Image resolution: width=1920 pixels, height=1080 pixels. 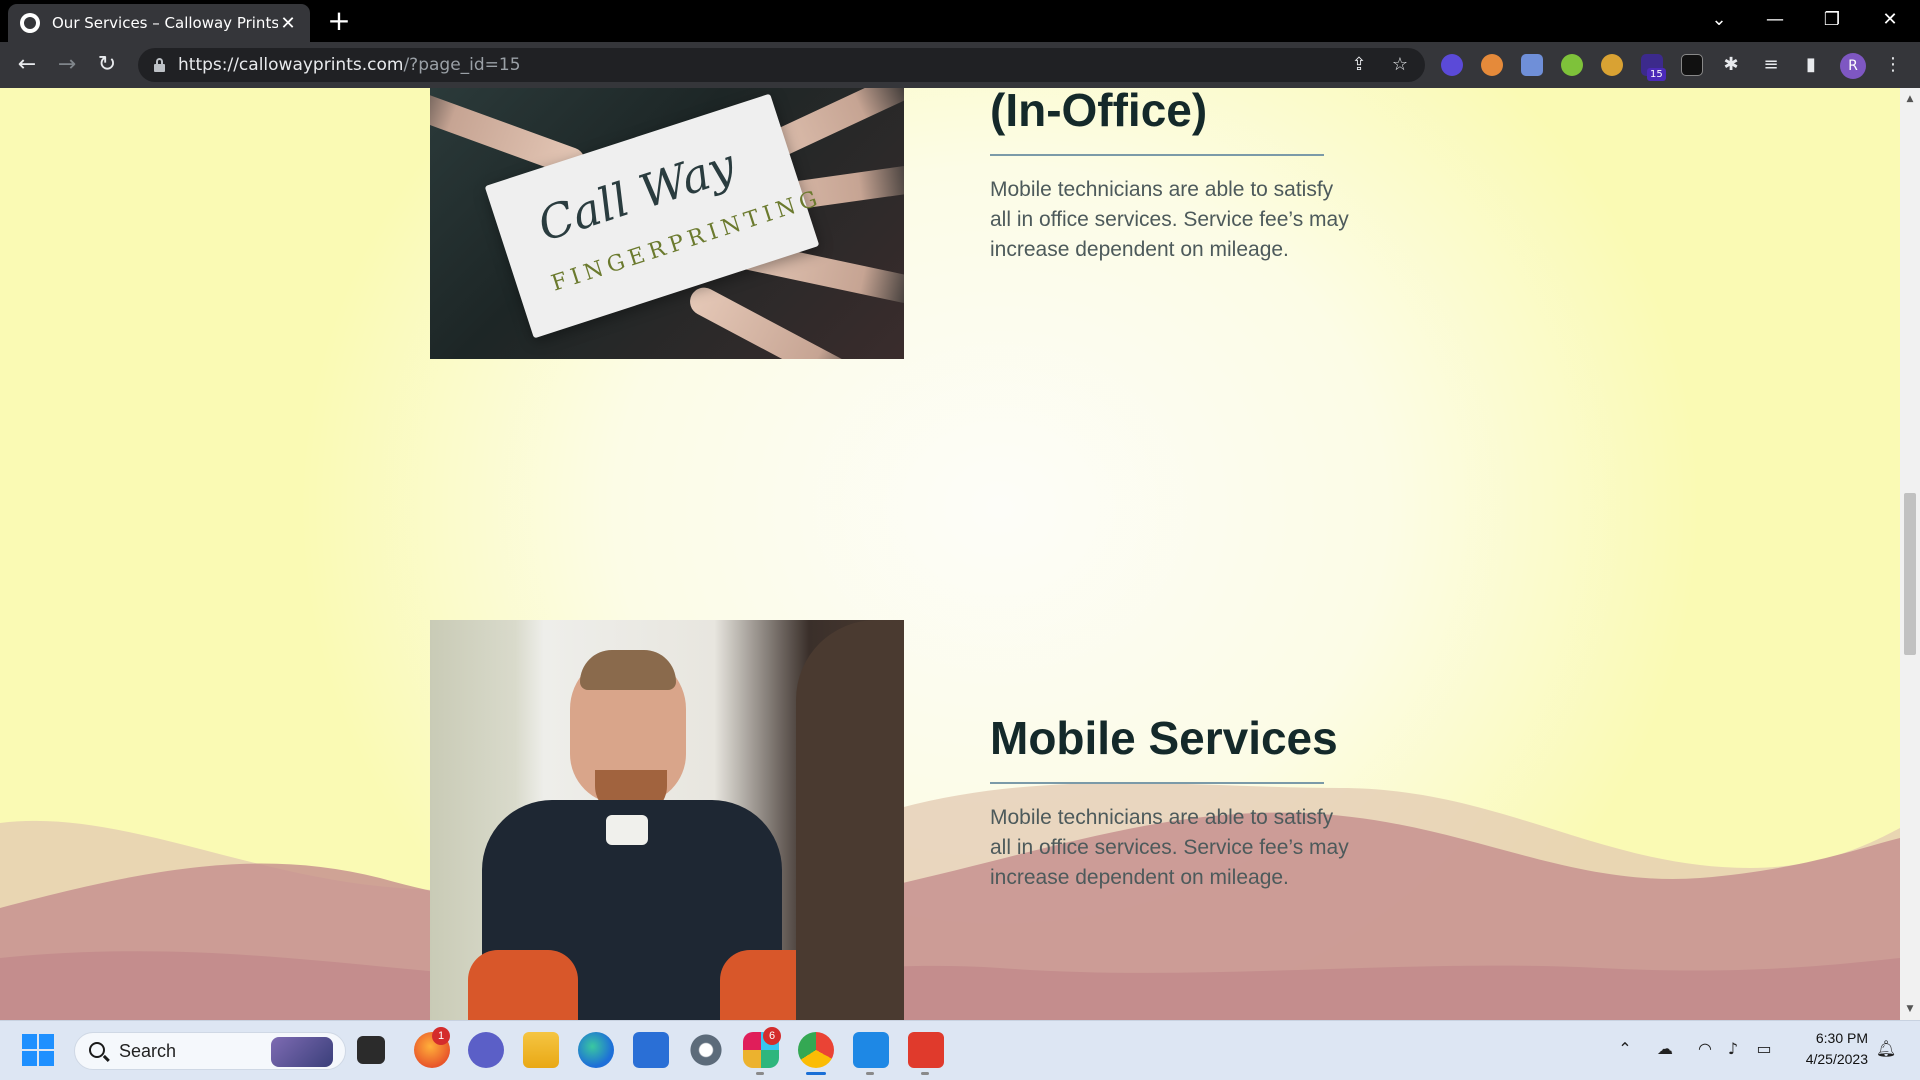 I want to click on tab-title: Our Services – Calloway Prints, so click(x=165, y=23).